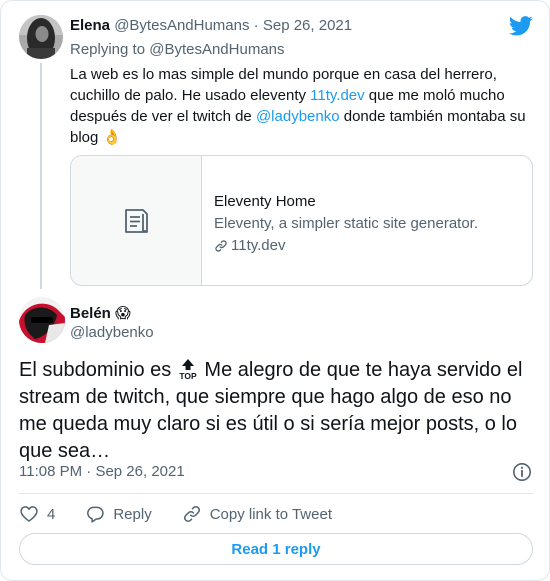  I want to click on link-thumbnail, so click(136, 220).